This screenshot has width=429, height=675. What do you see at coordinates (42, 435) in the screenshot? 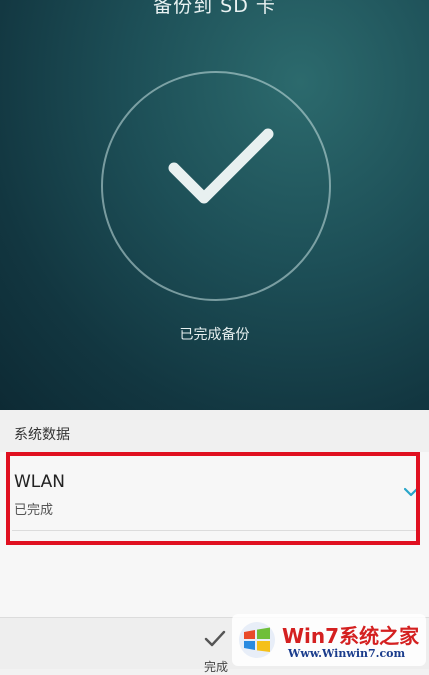
I see `section-title: 系统数据` at bounding box center [42, 435].